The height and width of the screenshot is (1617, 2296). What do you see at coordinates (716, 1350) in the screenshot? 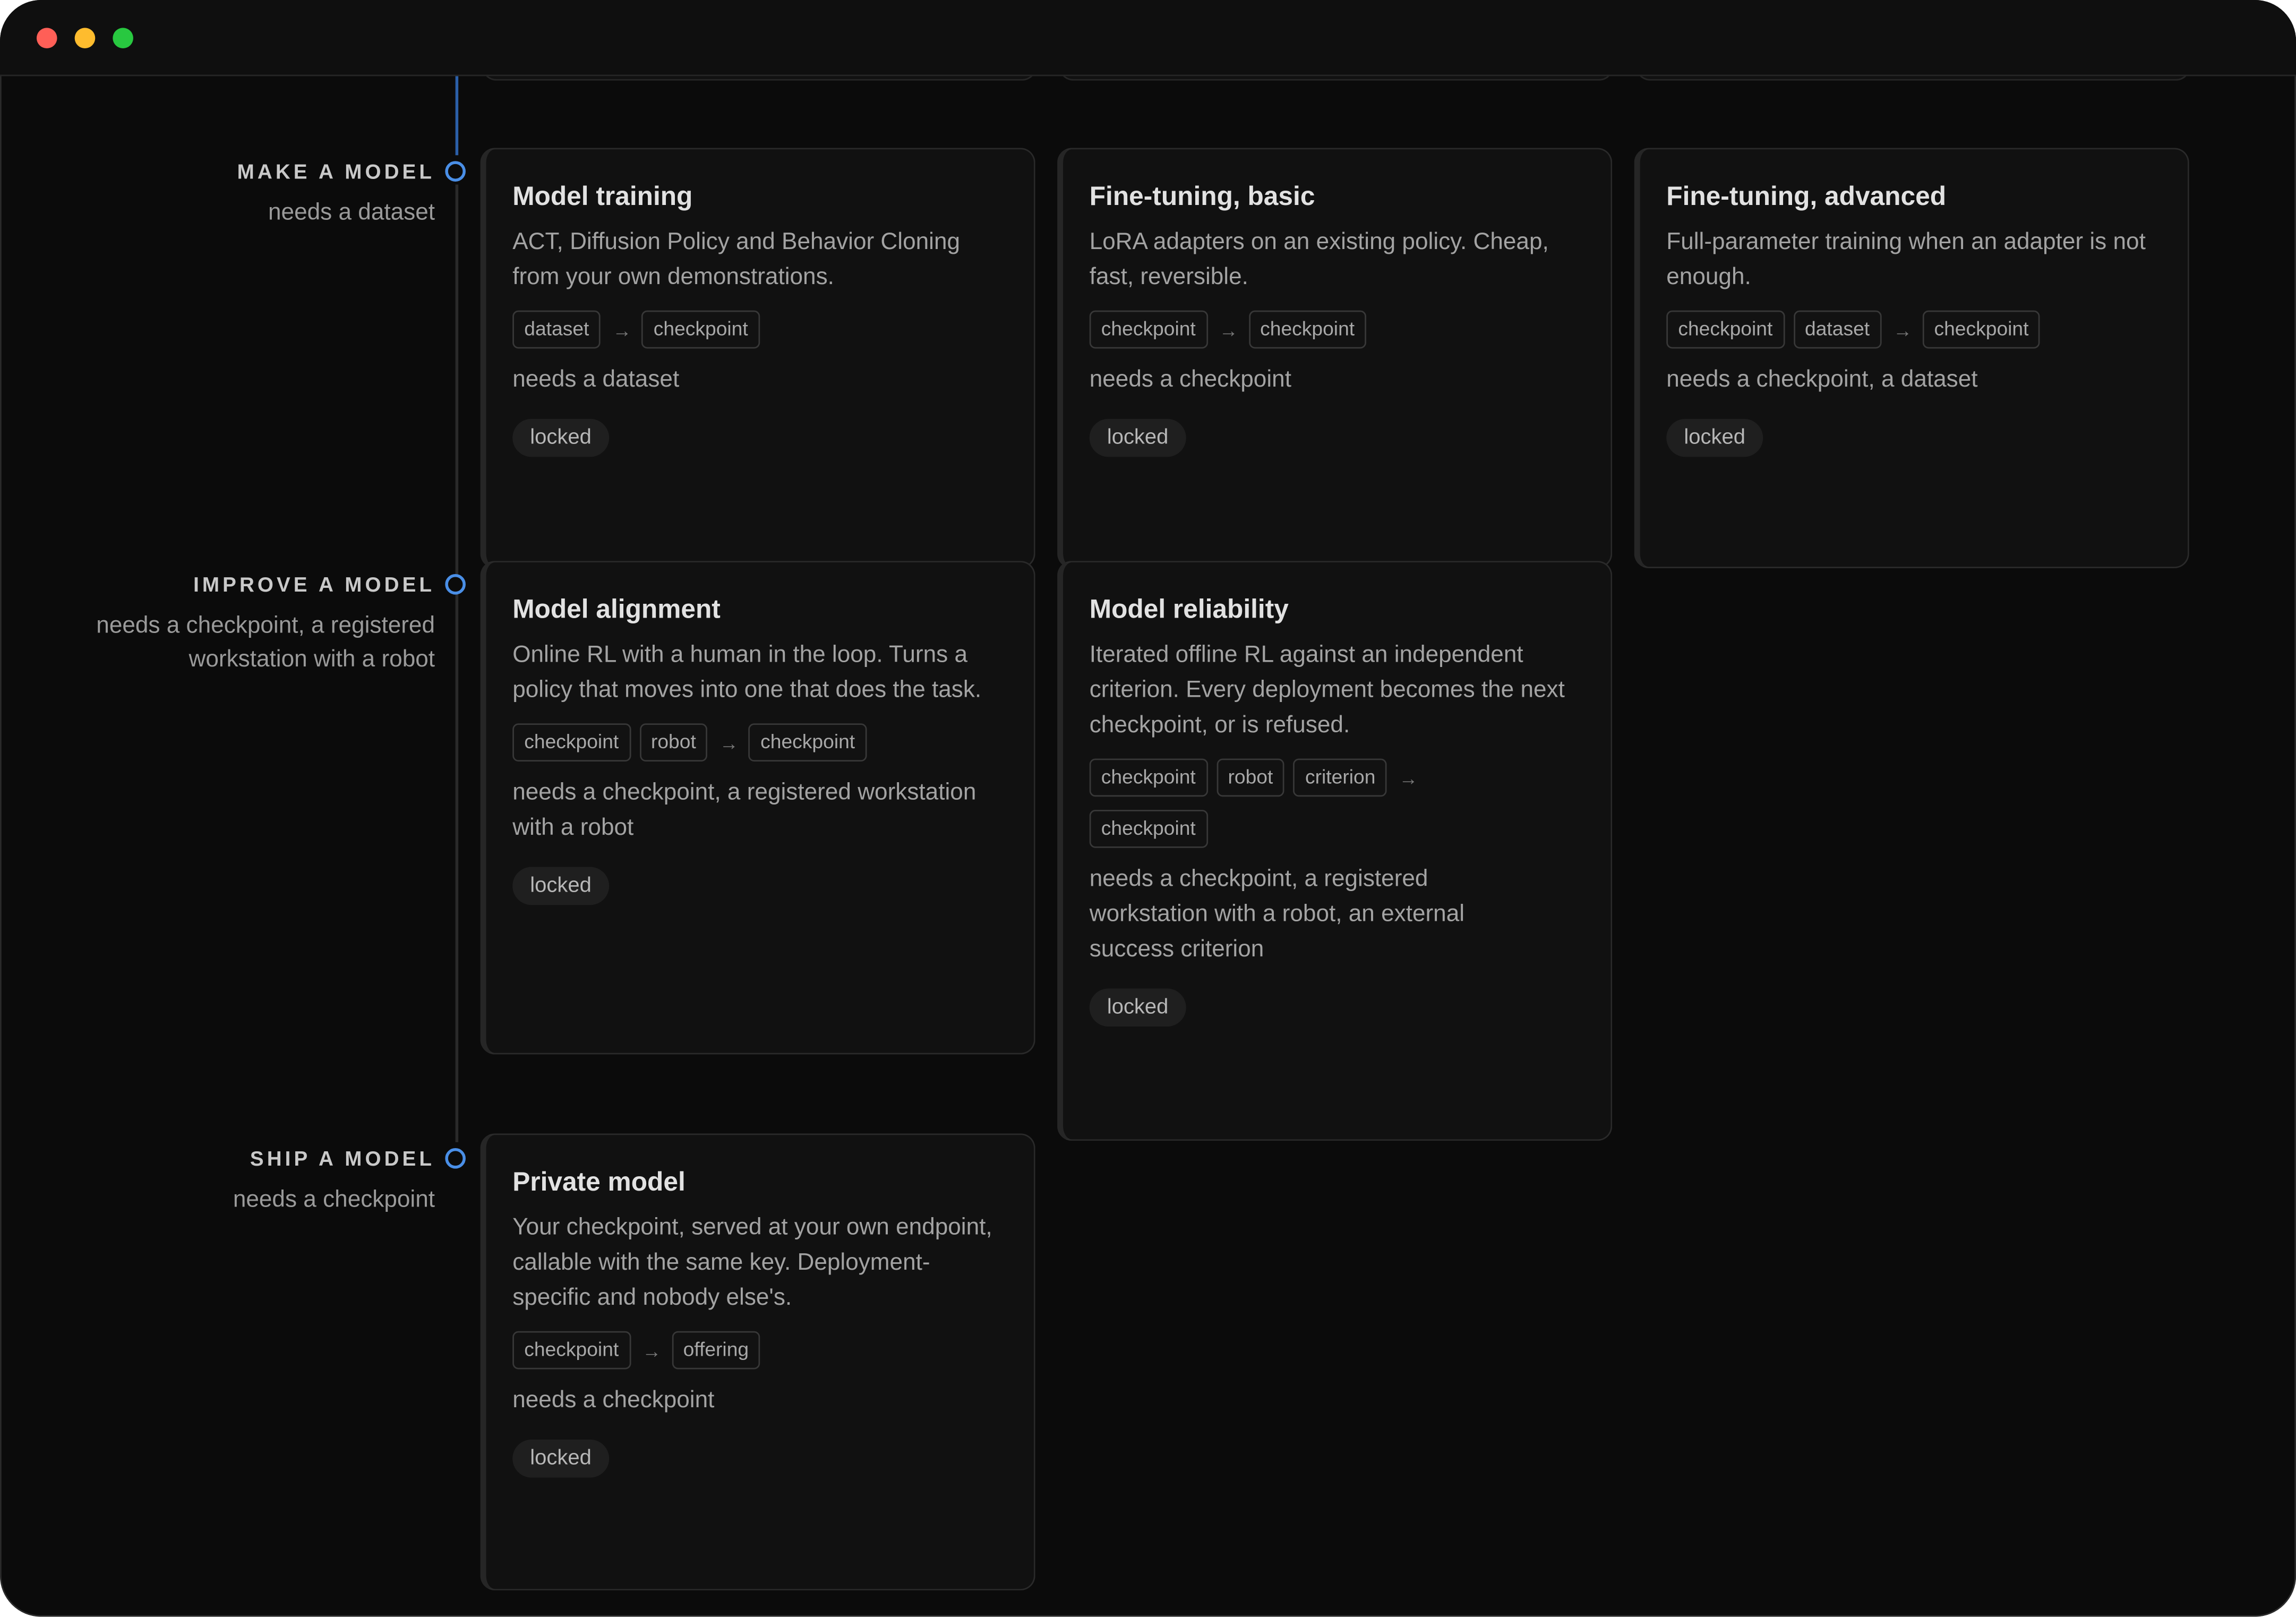
I see `output-chip: offering` at bounding box center [716, 1350].